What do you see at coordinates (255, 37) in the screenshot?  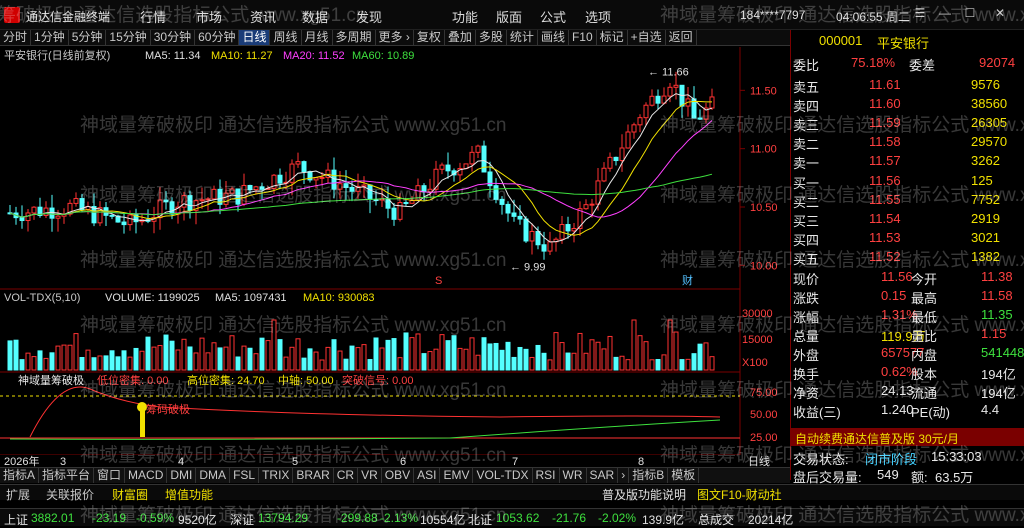 I see `tab-6: 日线` at bounding box center [255, 37].